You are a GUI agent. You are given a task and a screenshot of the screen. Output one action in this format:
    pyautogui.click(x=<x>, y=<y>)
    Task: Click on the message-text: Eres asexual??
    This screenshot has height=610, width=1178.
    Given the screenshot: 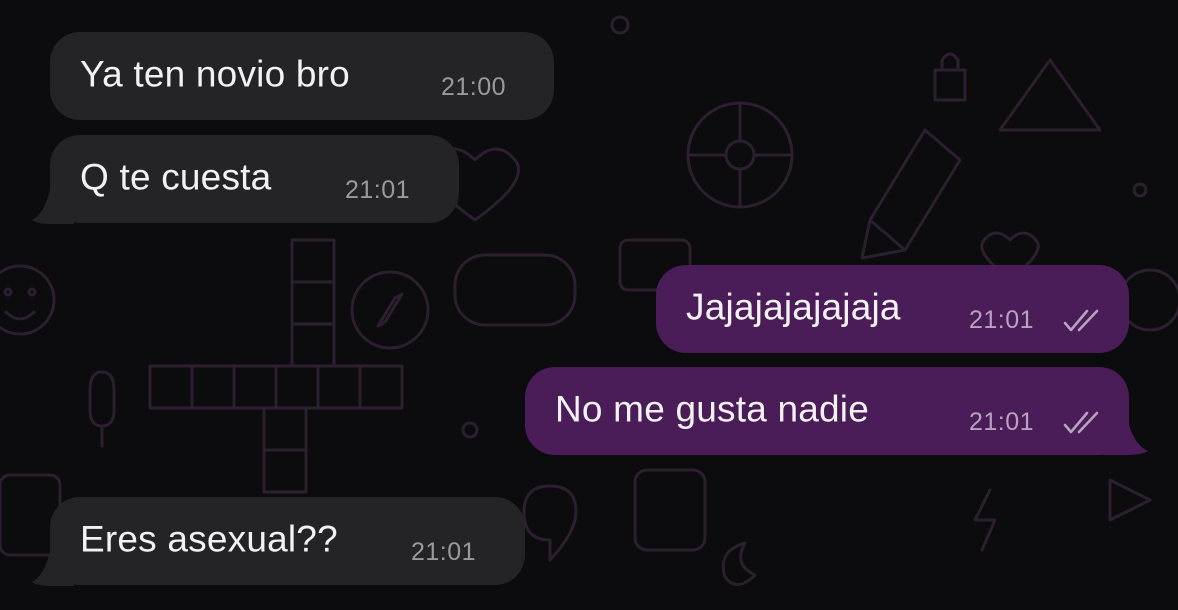 What is the action you would take?
    pyautogui.click(x=209, y=539)
    